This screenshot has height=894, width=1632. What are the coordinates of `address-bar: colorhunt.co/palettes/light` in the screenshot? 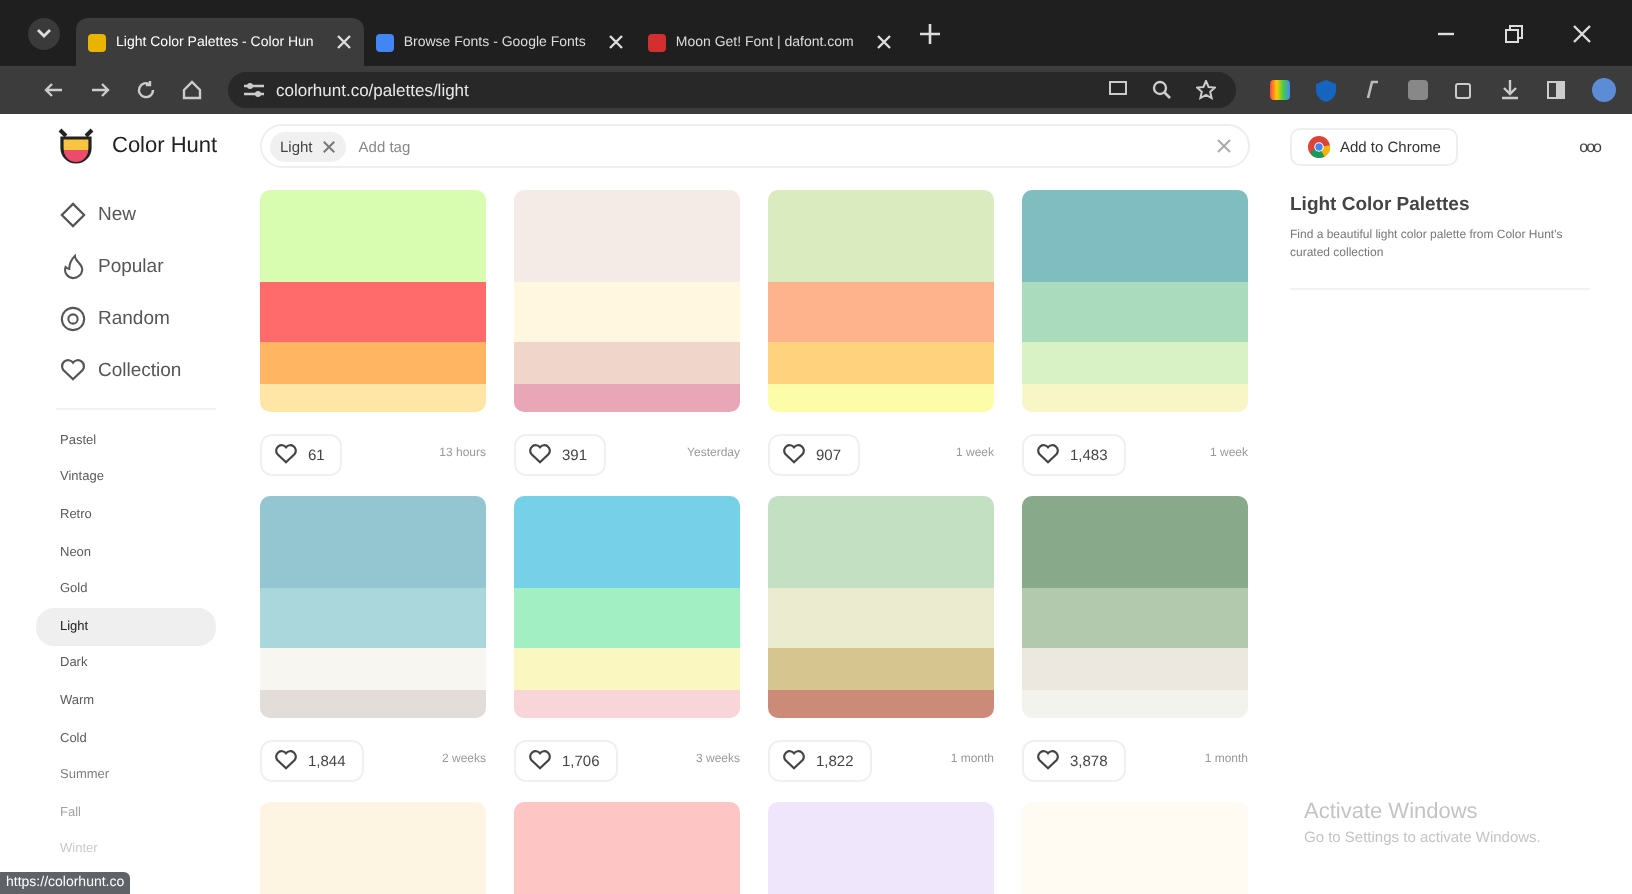 It's located at (732, 90).